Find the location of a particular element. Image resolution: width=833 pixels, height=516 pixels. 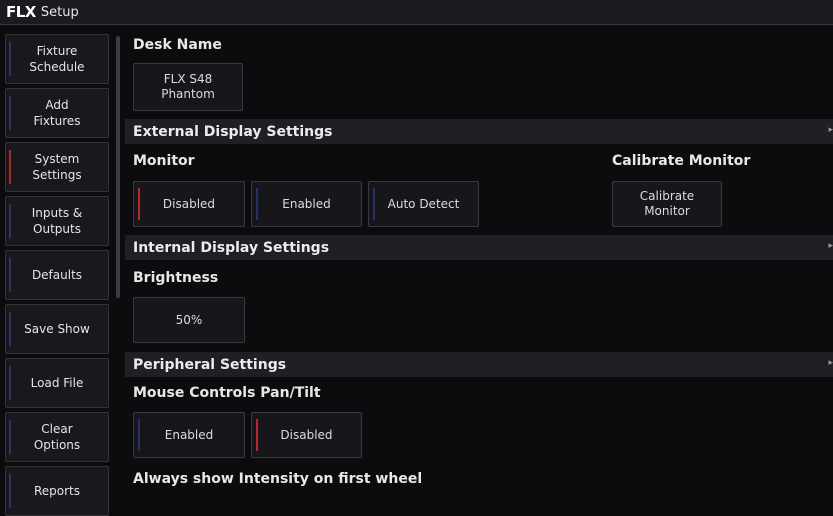

sidebar-item-label: Load File is located at coordinates (57, 383).